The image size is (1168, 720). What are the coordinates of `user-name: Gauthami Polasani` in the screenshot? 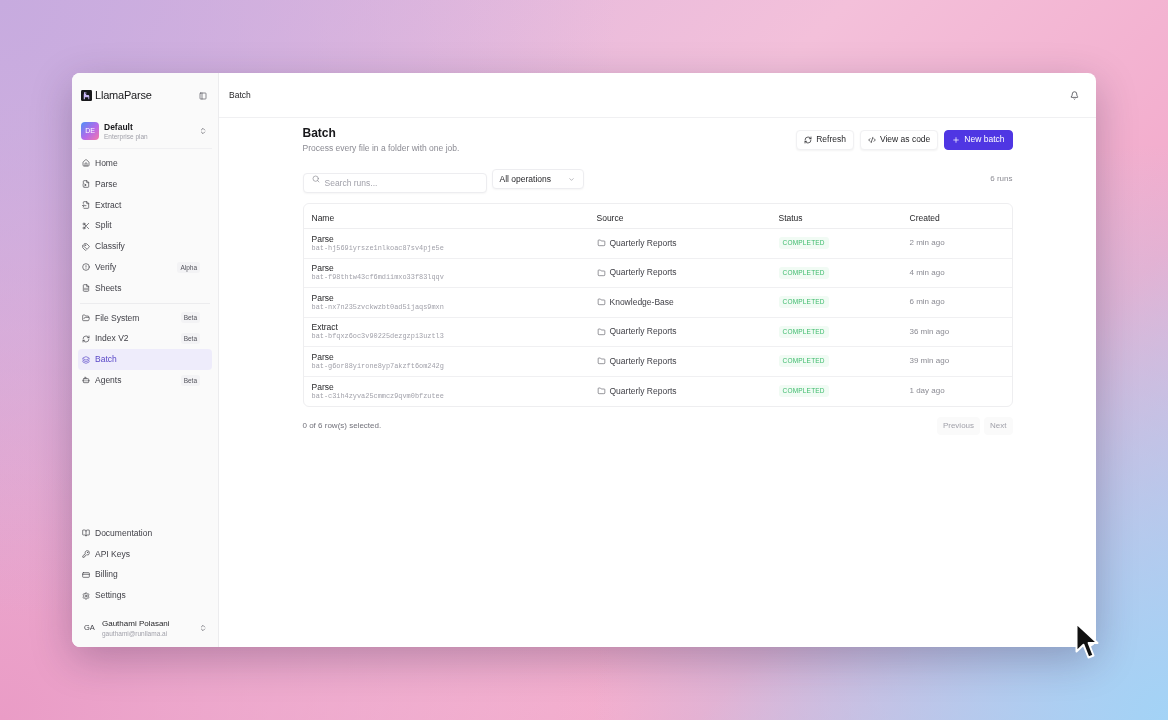 It's located at (136, 623).